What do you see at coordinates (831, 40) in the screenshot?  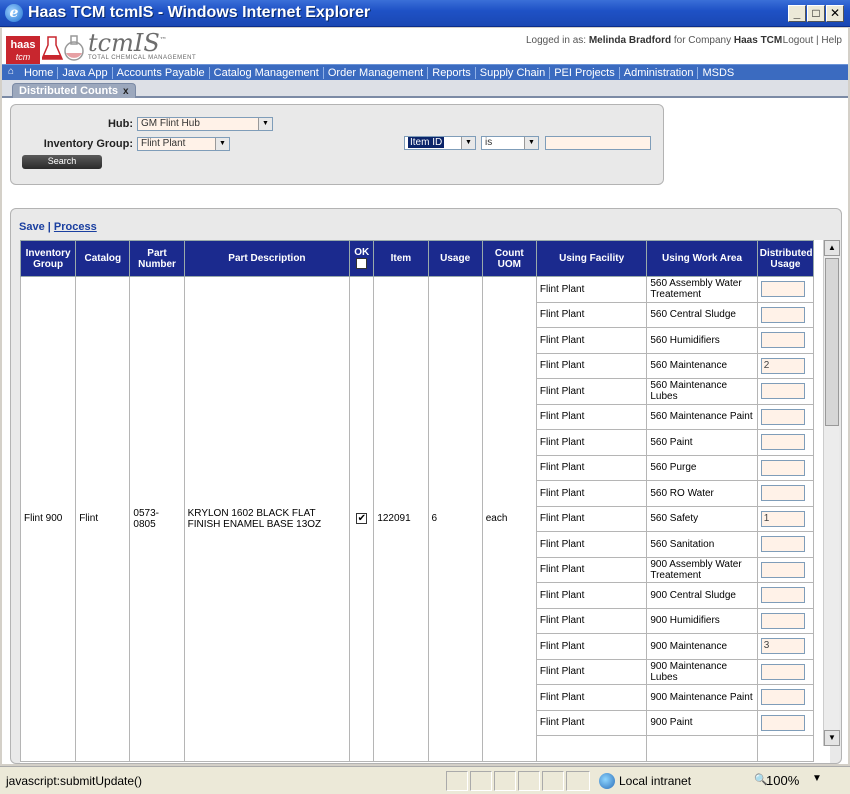 I see `help-link: Help` at bounding box center [831, 40].